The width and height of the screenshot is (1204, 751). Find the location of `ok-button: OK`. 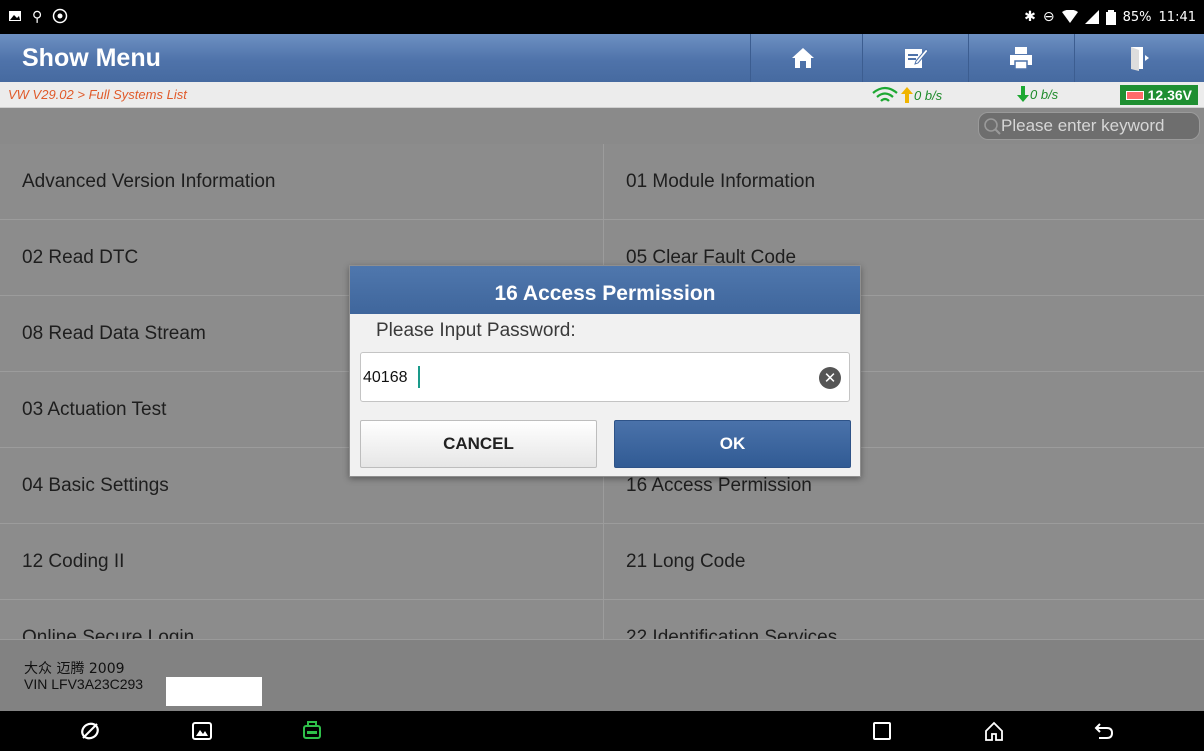

ok-button: OK is located at coordinates (732, 444).